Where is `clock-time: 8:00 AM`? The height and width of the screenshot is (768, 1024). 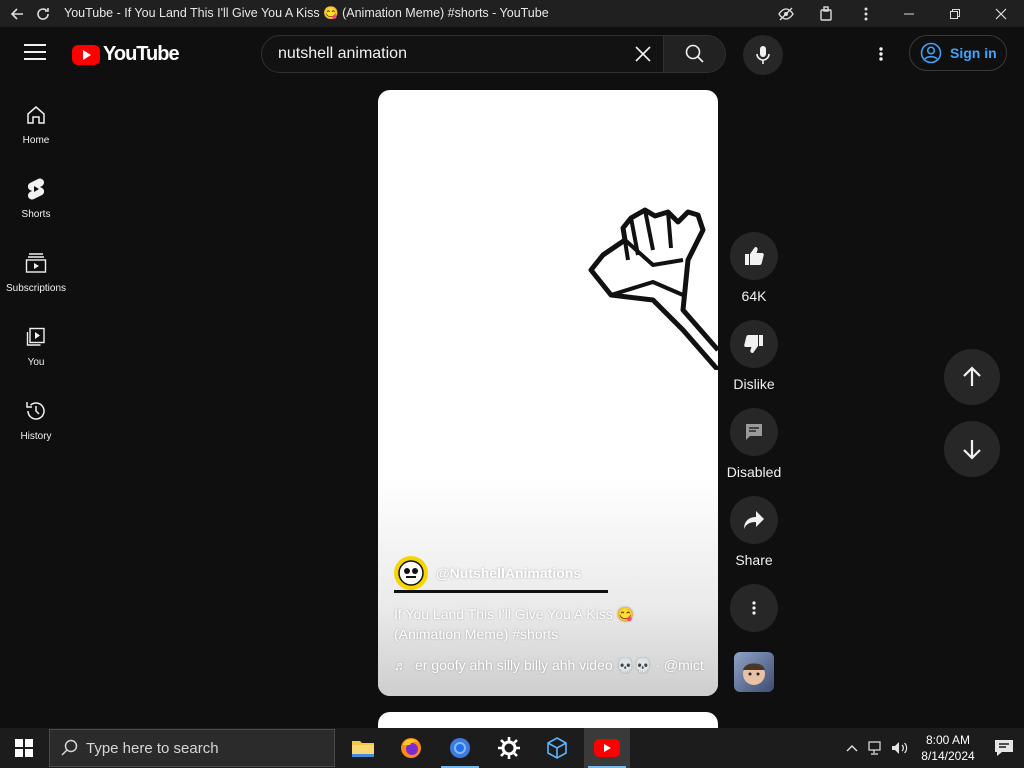
clock-time: 8:00 AM is located at coordinates (948, 740).